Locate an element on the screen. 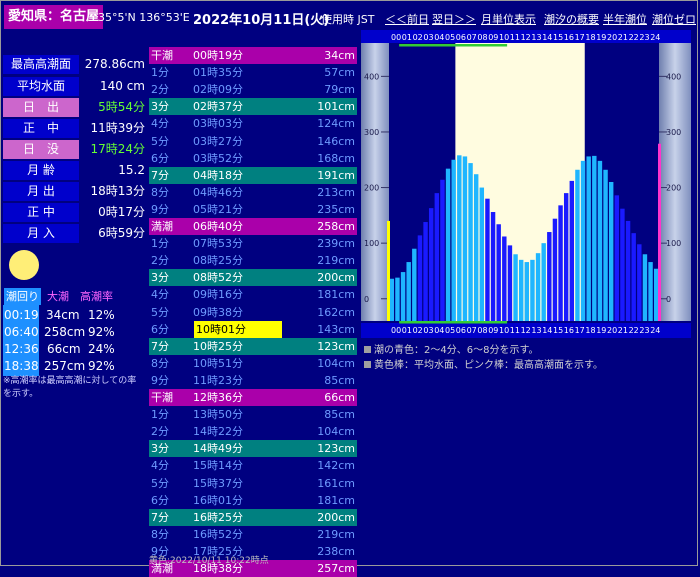 This screenshot has height=577, width=700. info-value: 5時54分 is located at coordinates (121, 107).